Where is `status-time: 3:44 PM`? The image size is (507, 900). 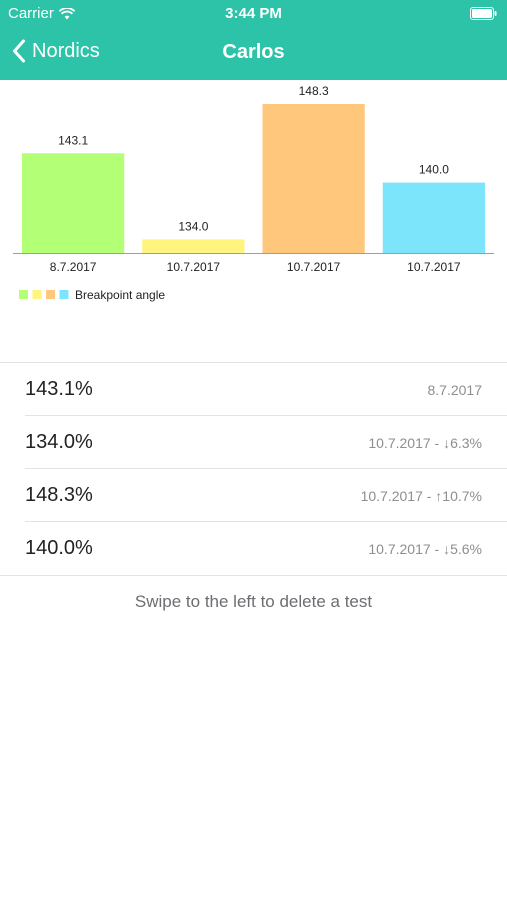
status-time: 3:44 PM is located at coordinates (253, 13).